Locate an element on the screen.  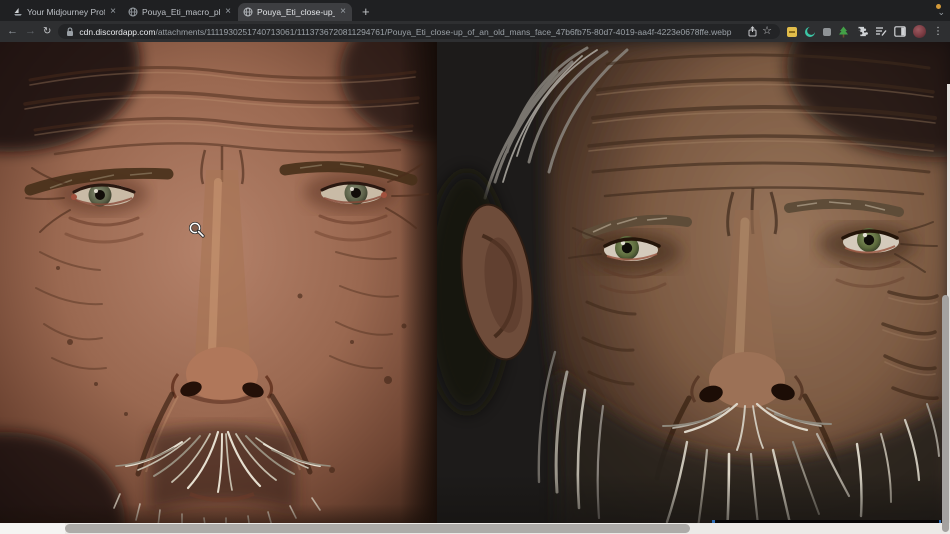
profile-avatar is located at coordinates (919, 31).